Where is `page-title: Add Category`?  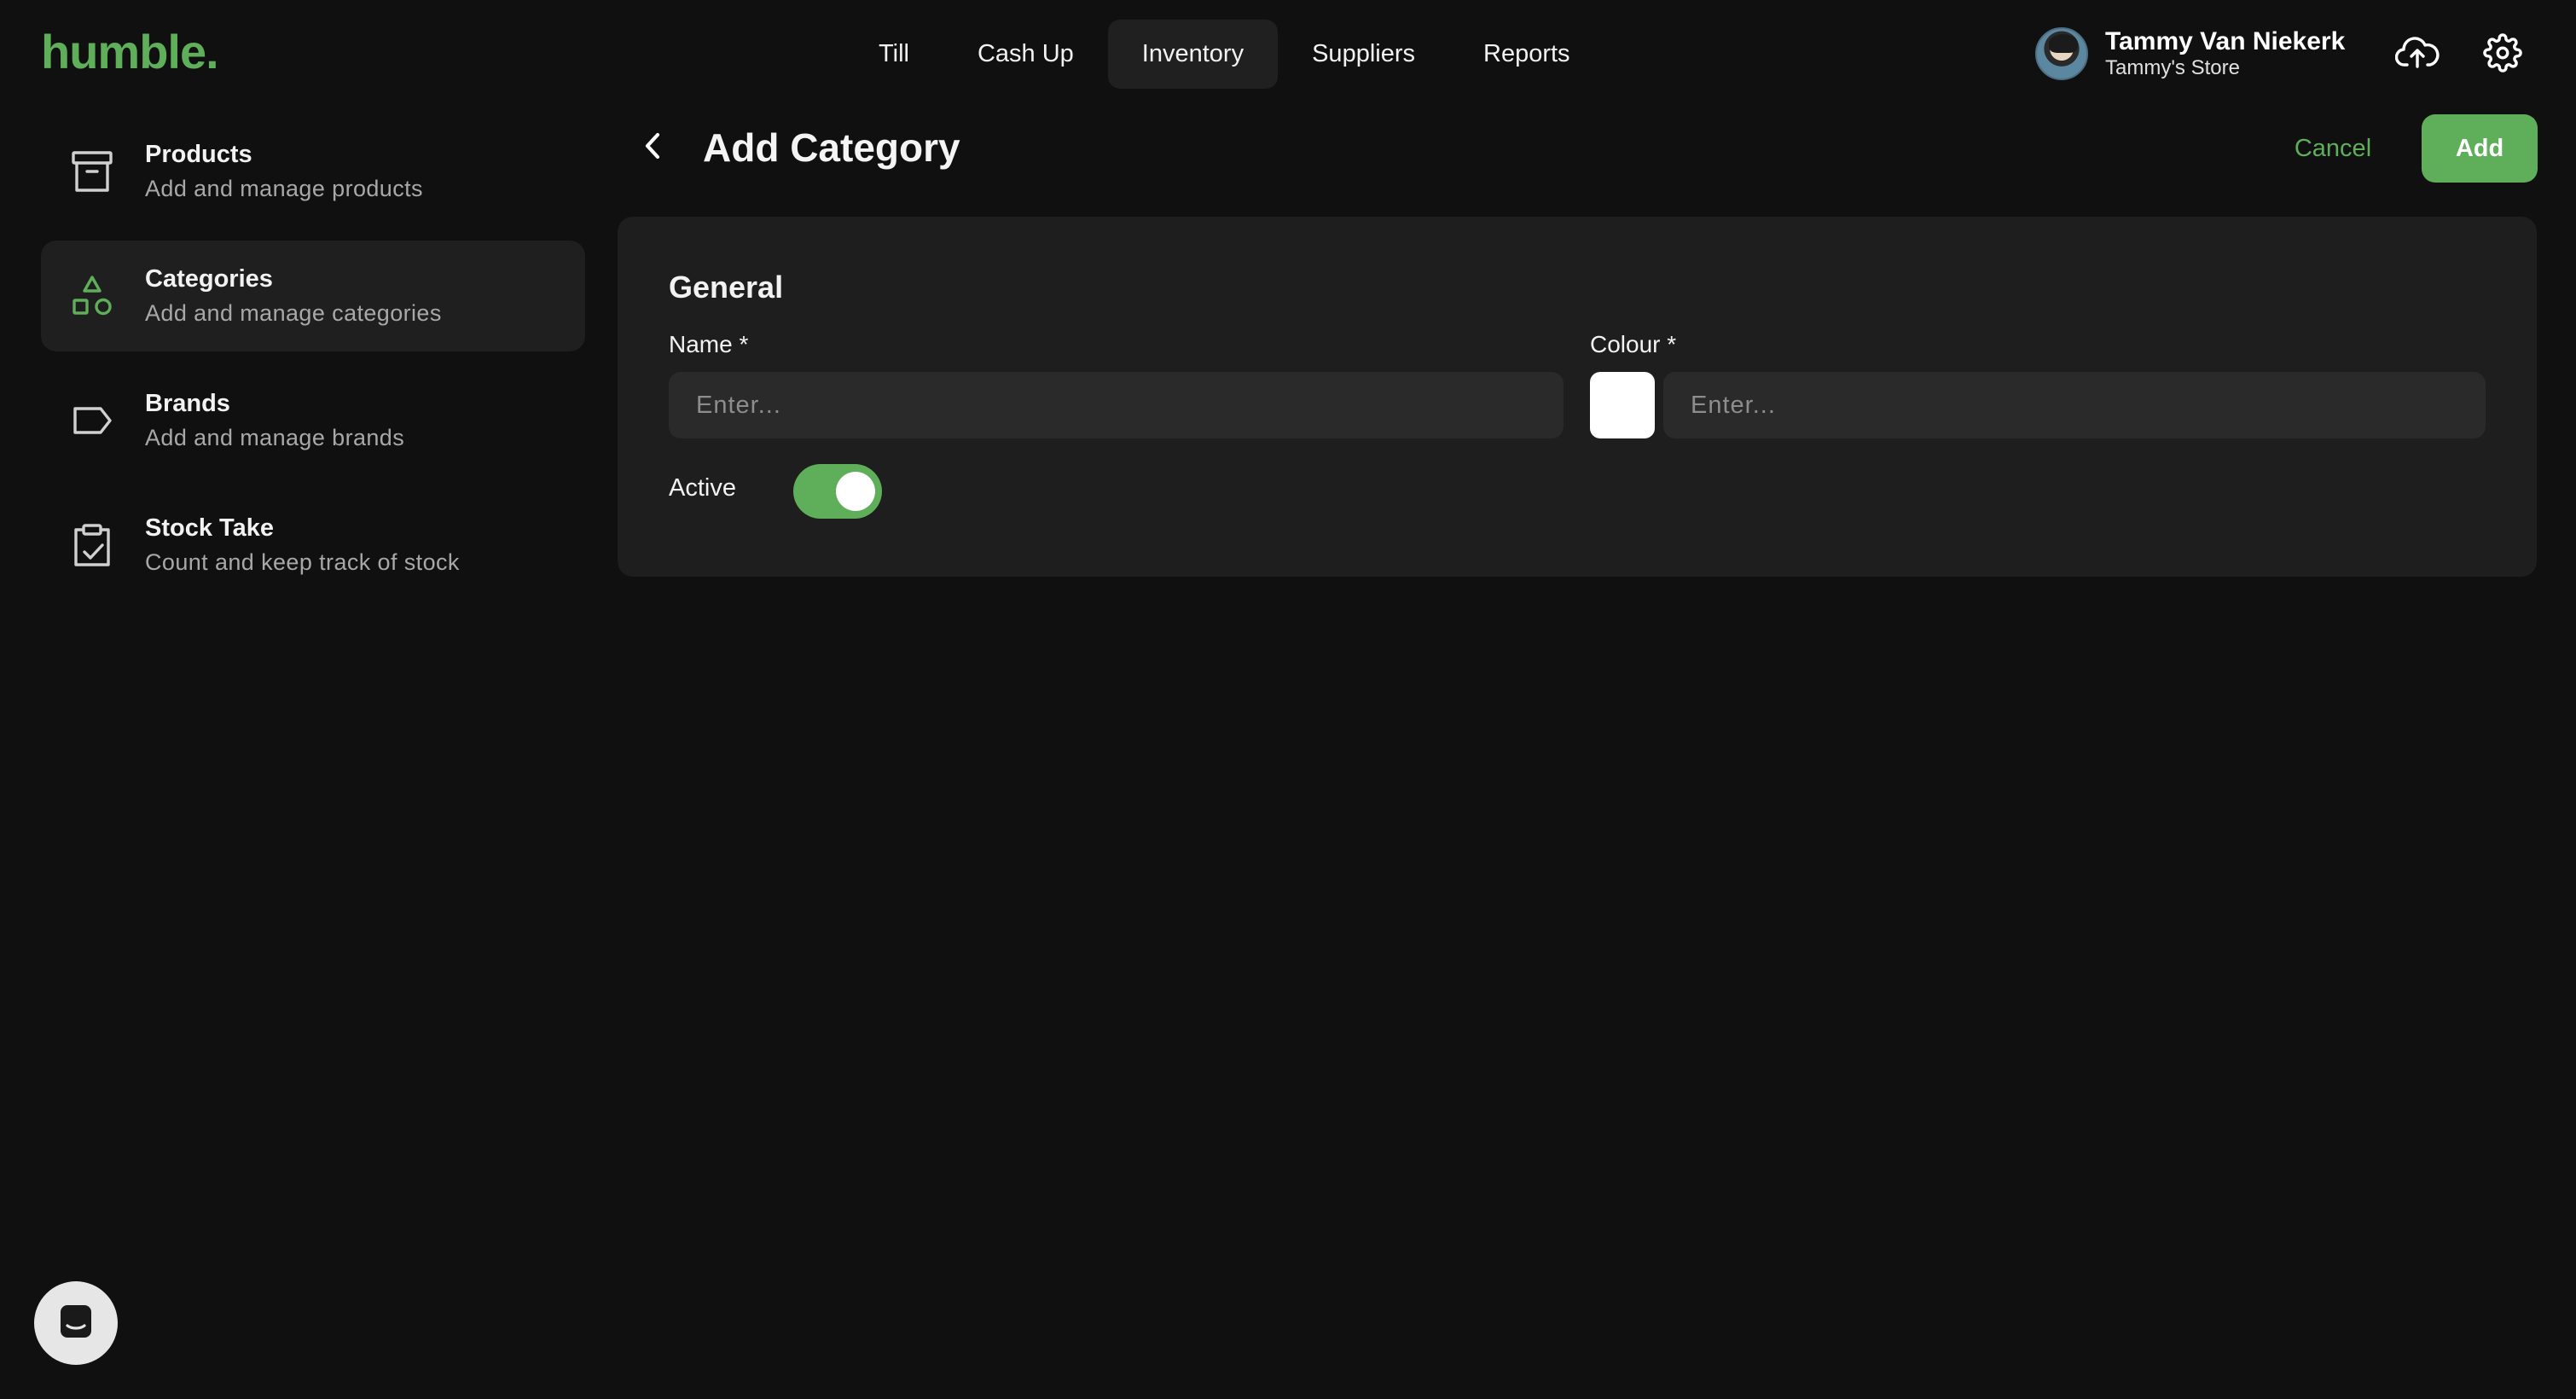 page-title: Add Category is located at coordinates (831, 147).